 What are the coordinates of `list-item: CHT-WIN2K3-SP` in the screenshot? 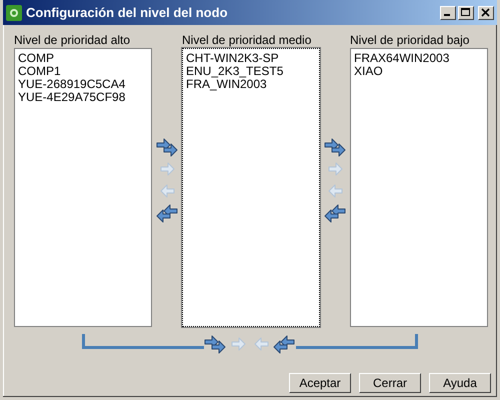 It's located at (251, 58).